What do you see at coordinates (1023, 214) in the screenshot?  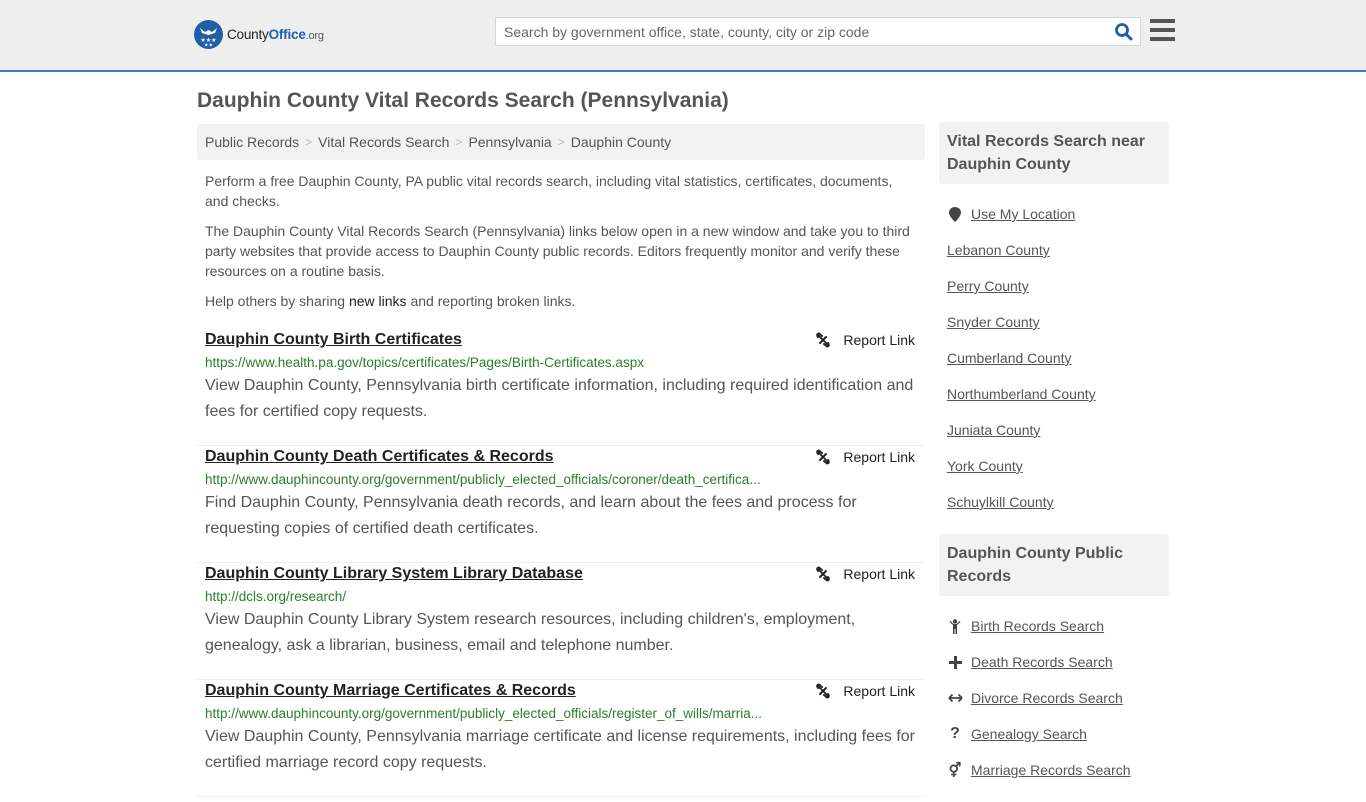 I see `use-my-location-link: Use My Location` at bounding box center [1023, 214].